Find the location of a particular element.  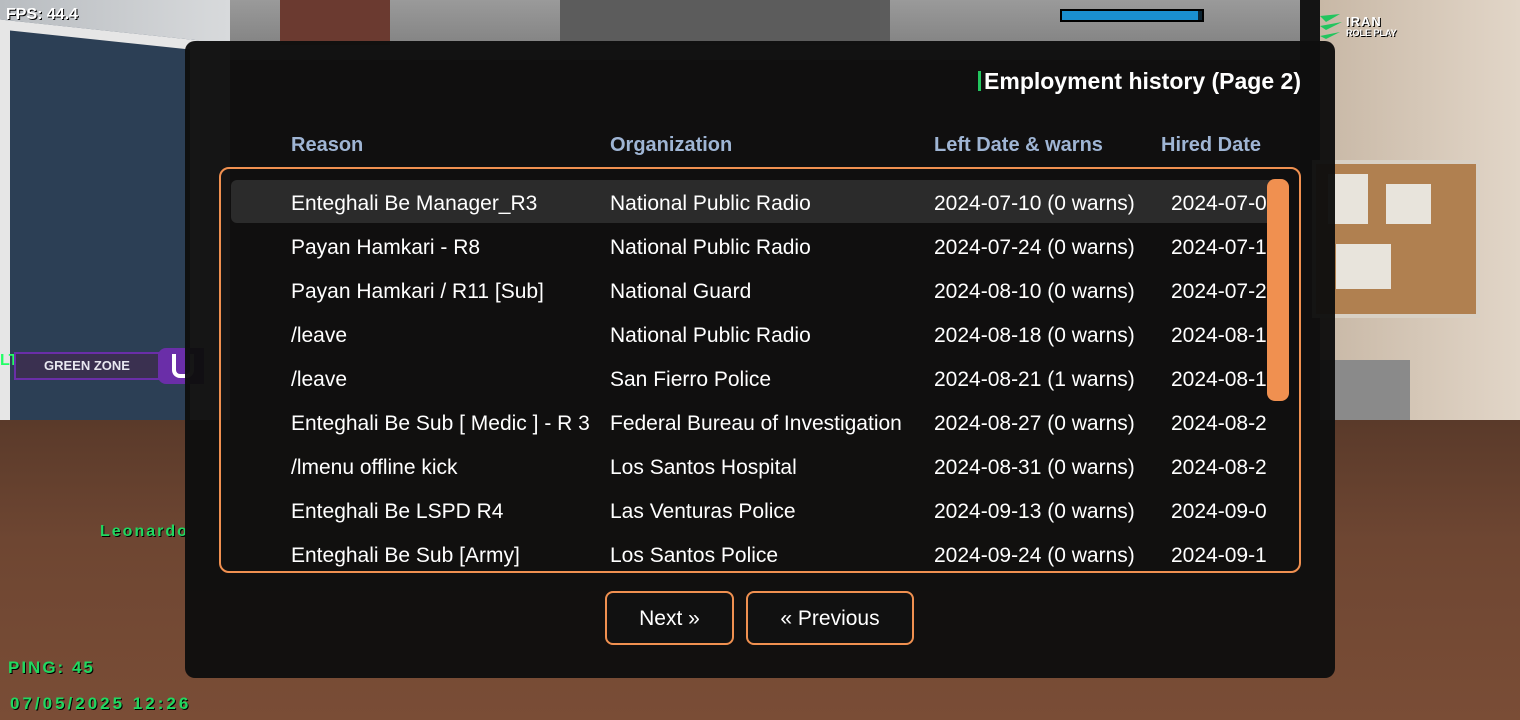

column-header-organization: Organization is located at coordinates (671, 145).